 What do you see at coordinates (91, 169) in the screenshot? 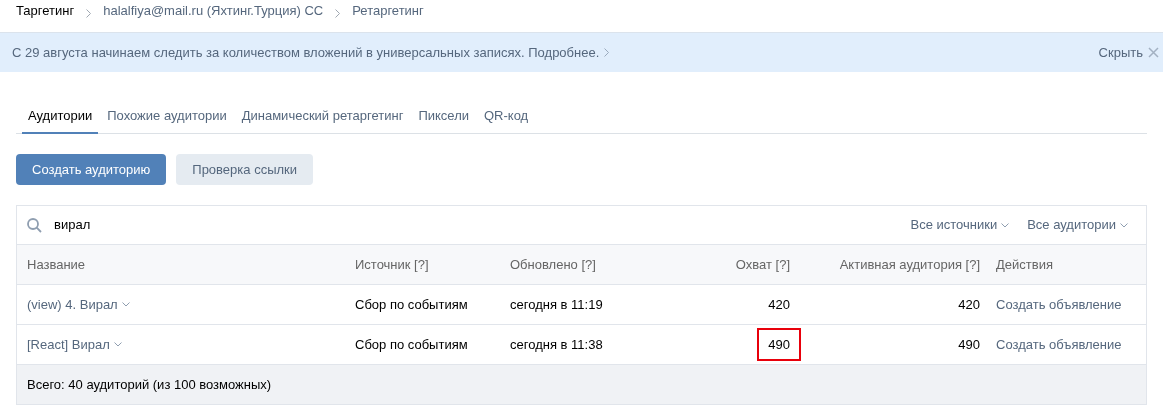
I see `create-audience-button: Создать аудиторию` at bounding box center [91, 169].